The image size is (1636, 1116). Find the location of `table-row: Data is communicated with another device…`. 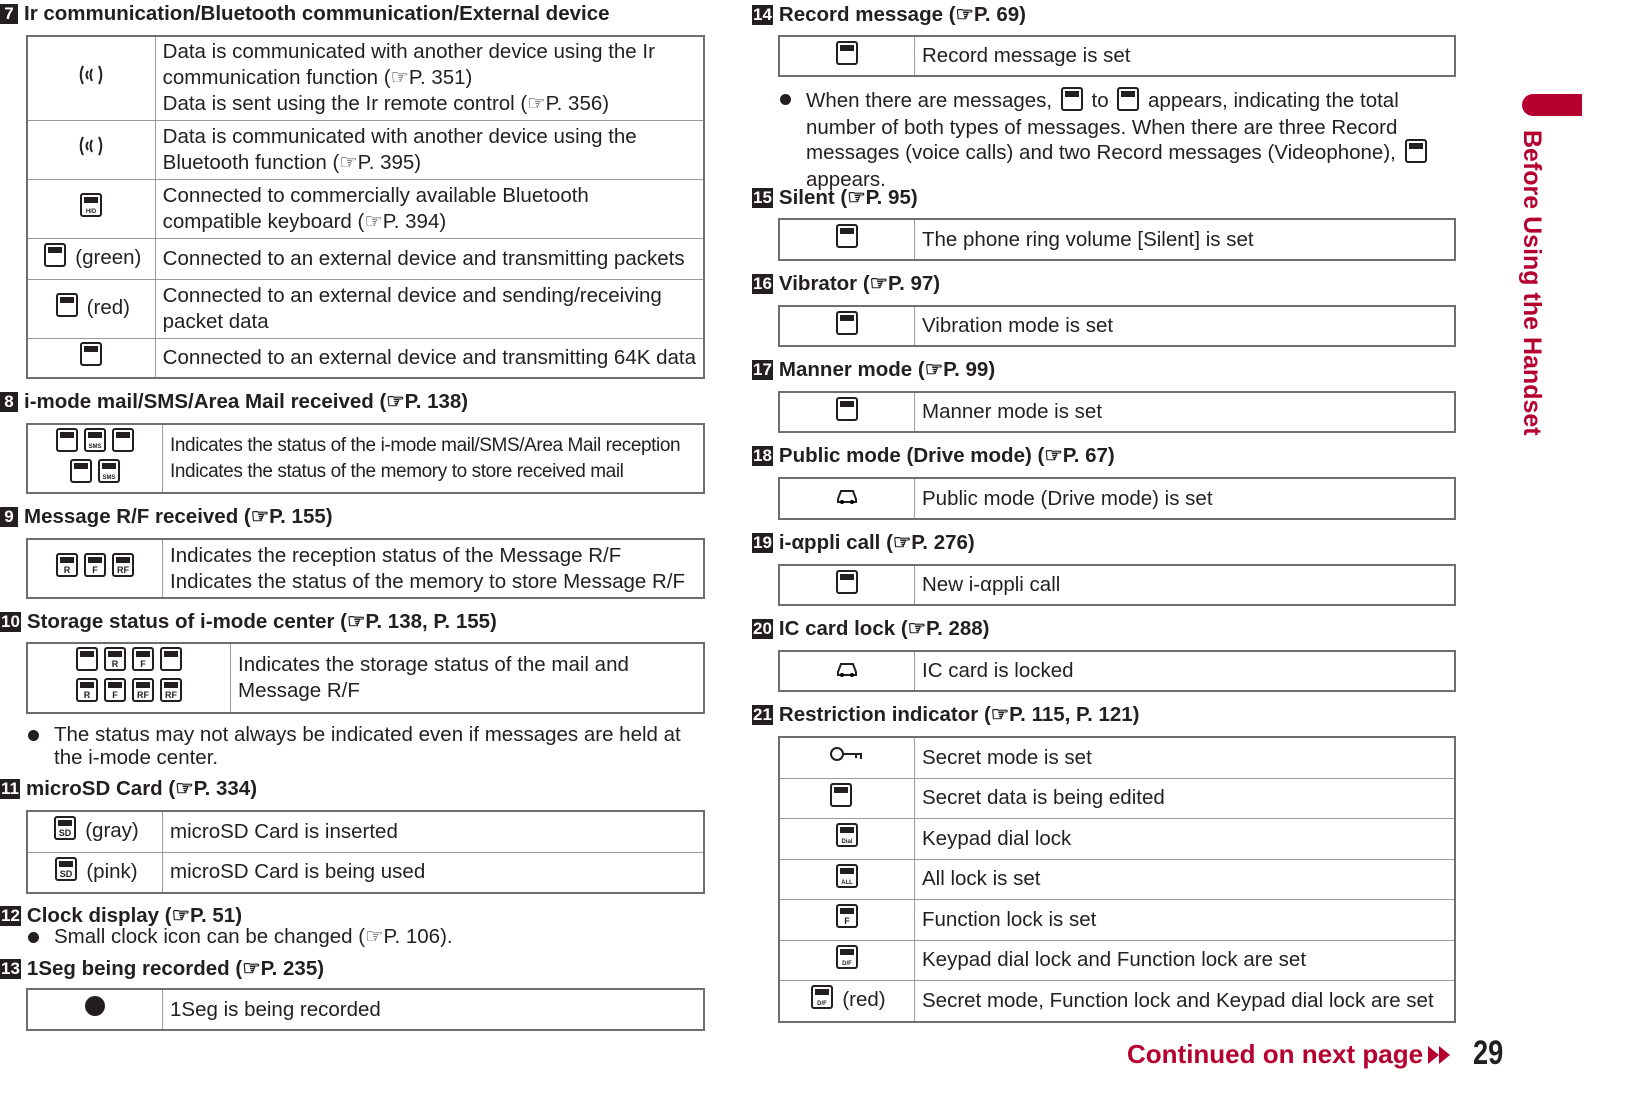

table-row: Data is communicated with another device… is located at coordinates (365, 149).